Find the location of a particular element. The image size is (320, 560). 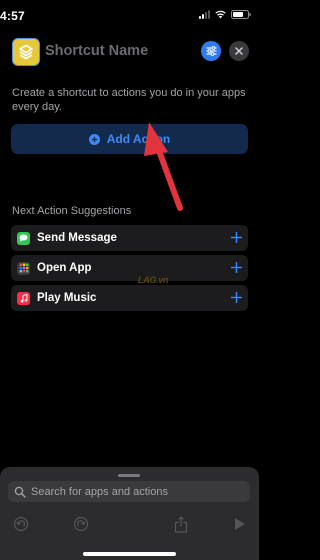

run-button is located at coordinates (240, 524).